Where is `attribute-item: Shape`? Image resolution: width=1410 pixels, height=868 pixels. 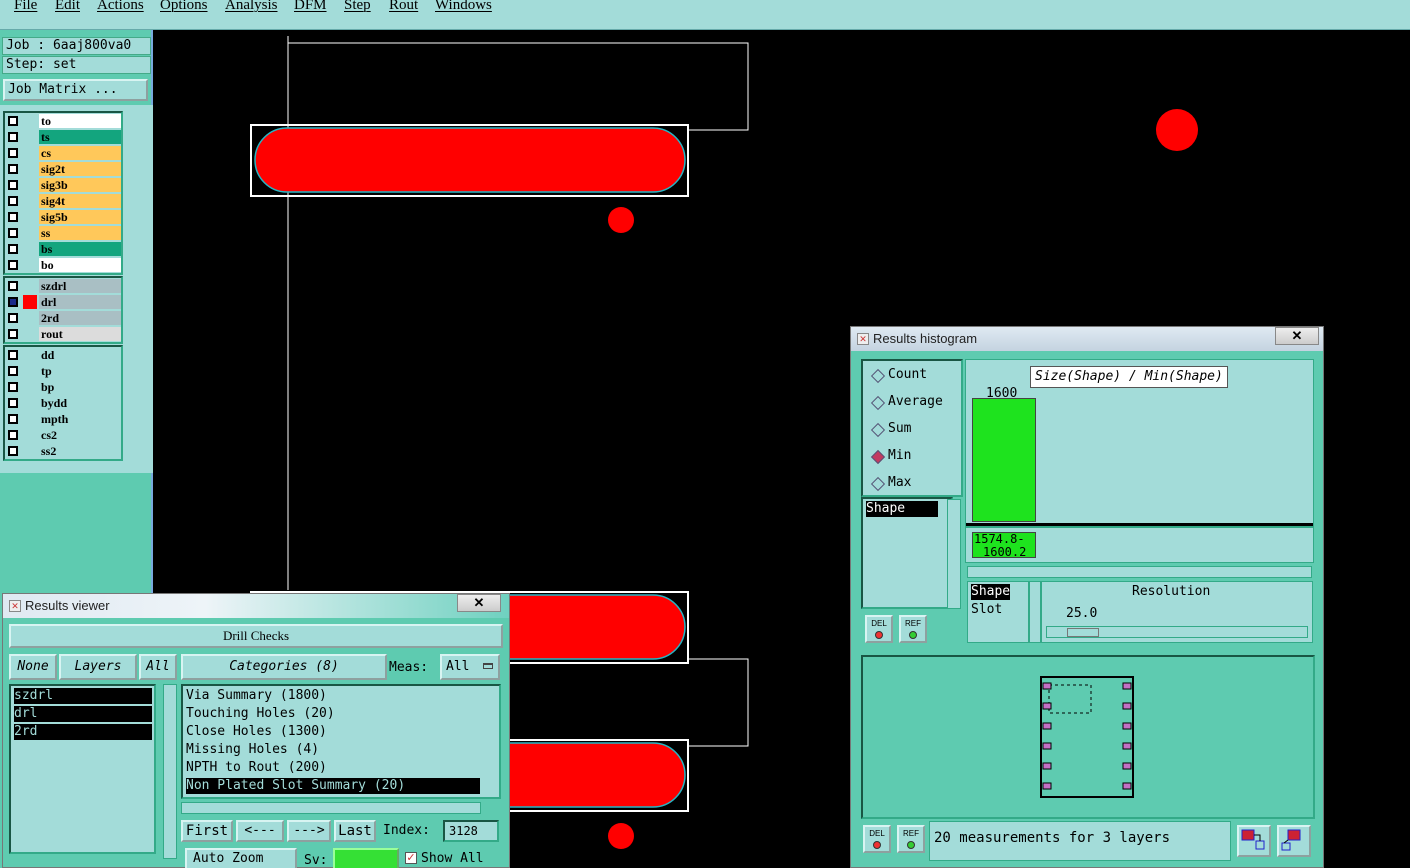
attribute-item: Shape is located at coordinates (902, 509).